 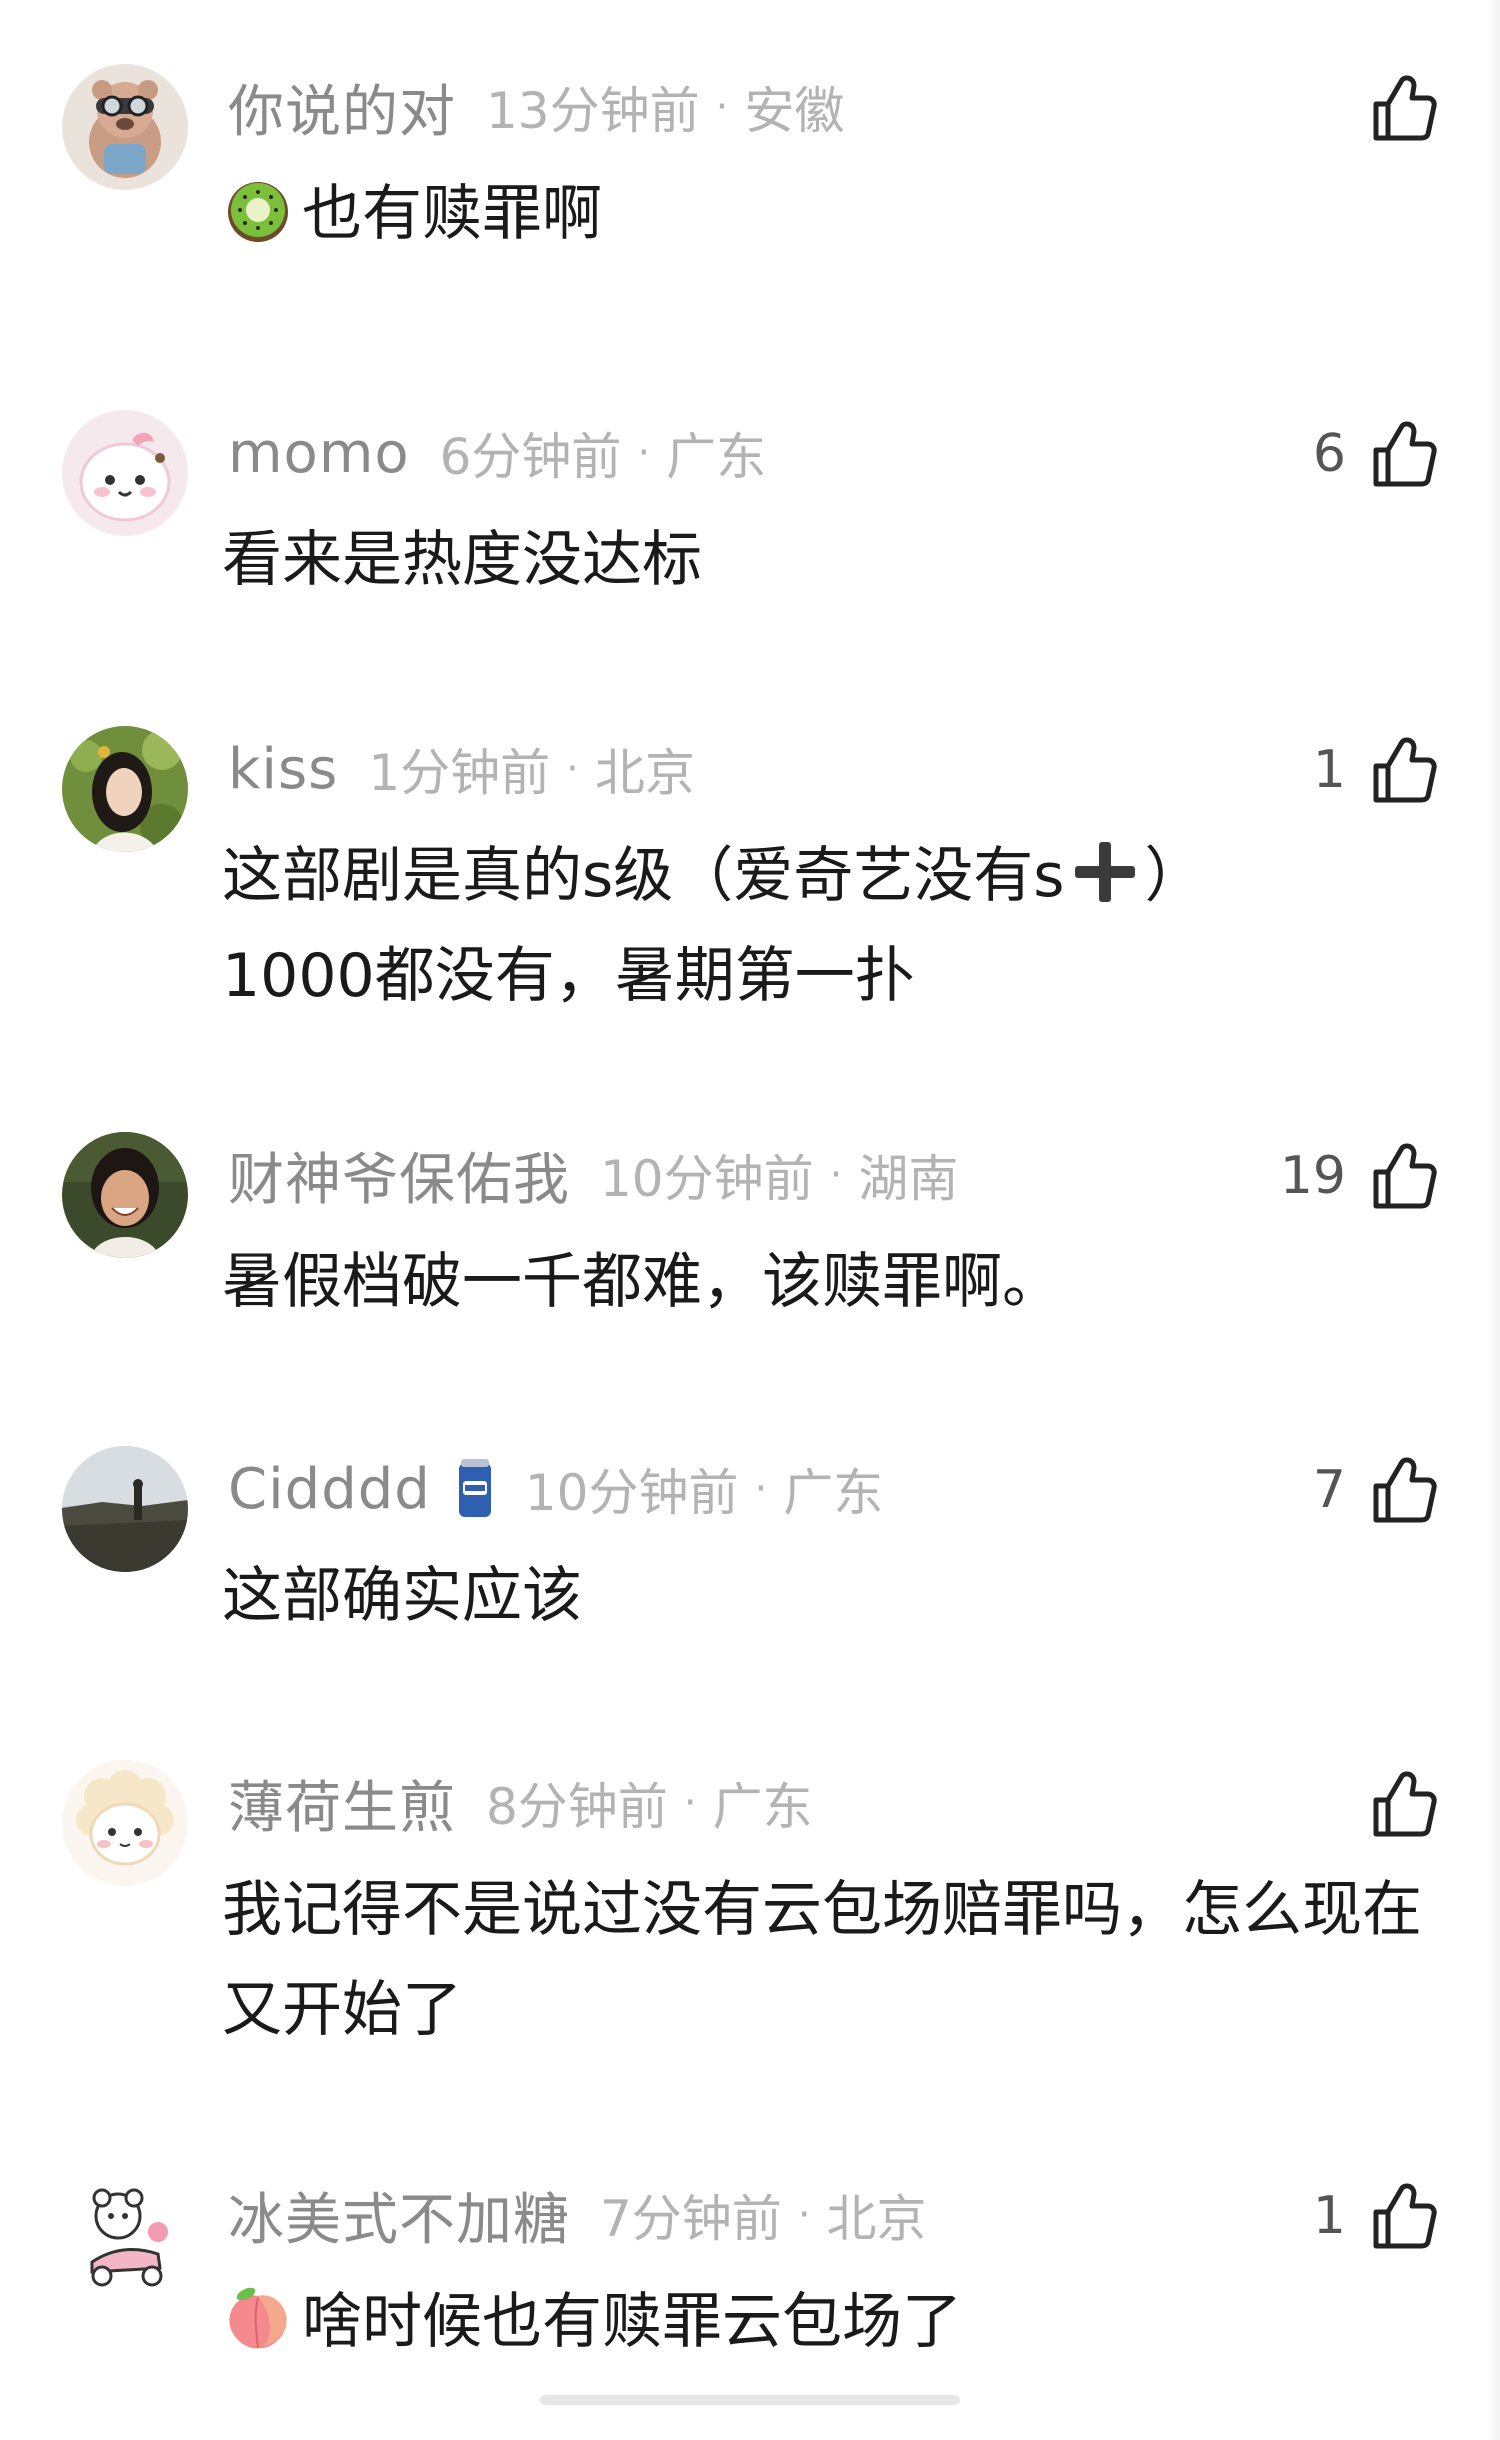 I want to click on comment-meta: 你说的对 13分钟前 · 安徽, so click(x=536, y=108).